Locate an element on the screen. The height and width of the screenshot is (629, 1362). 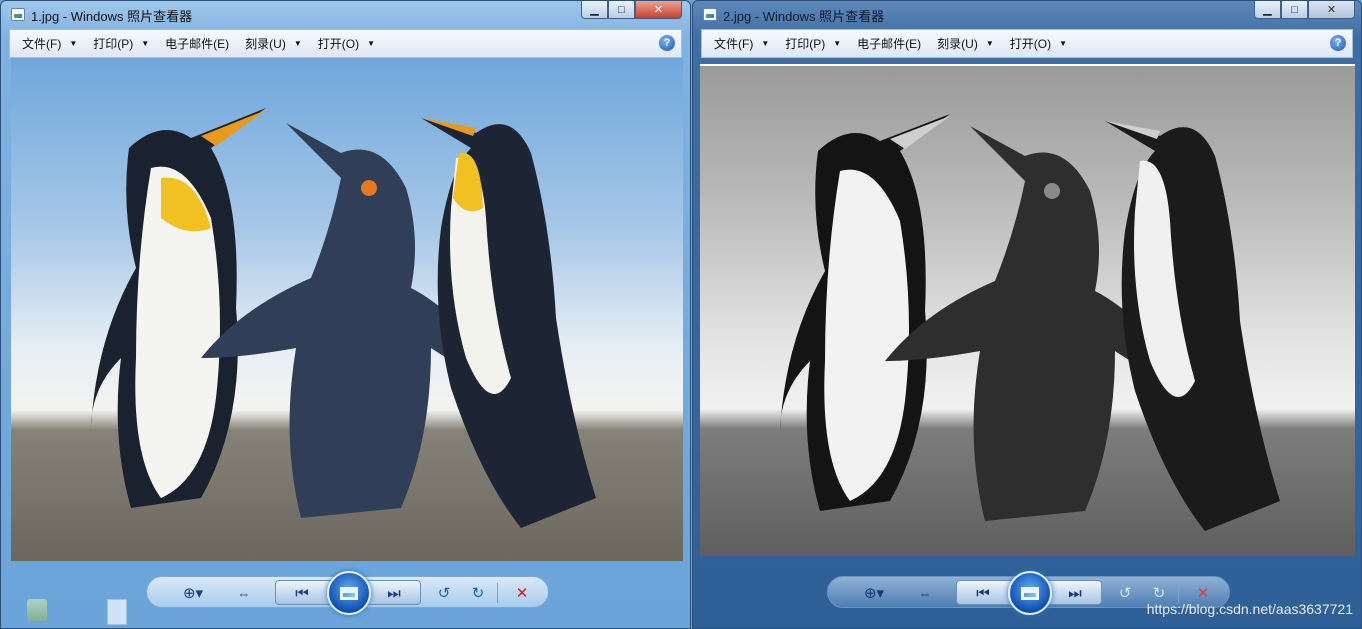
delete-button: ✕ is located at coordinates (522, 593).